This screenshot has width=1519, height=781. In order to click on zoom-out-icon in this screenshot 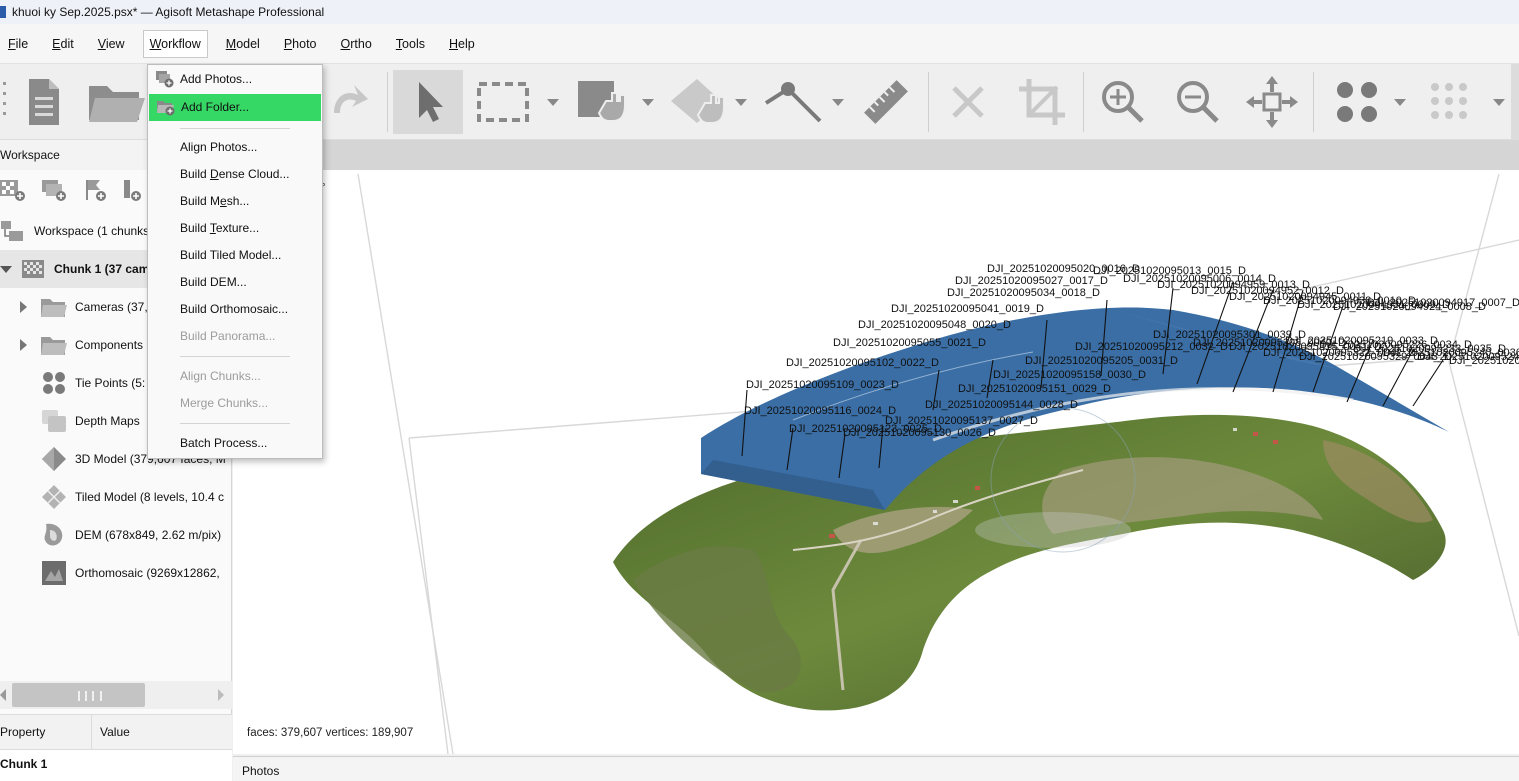, I will do `click(1198, 102)`.